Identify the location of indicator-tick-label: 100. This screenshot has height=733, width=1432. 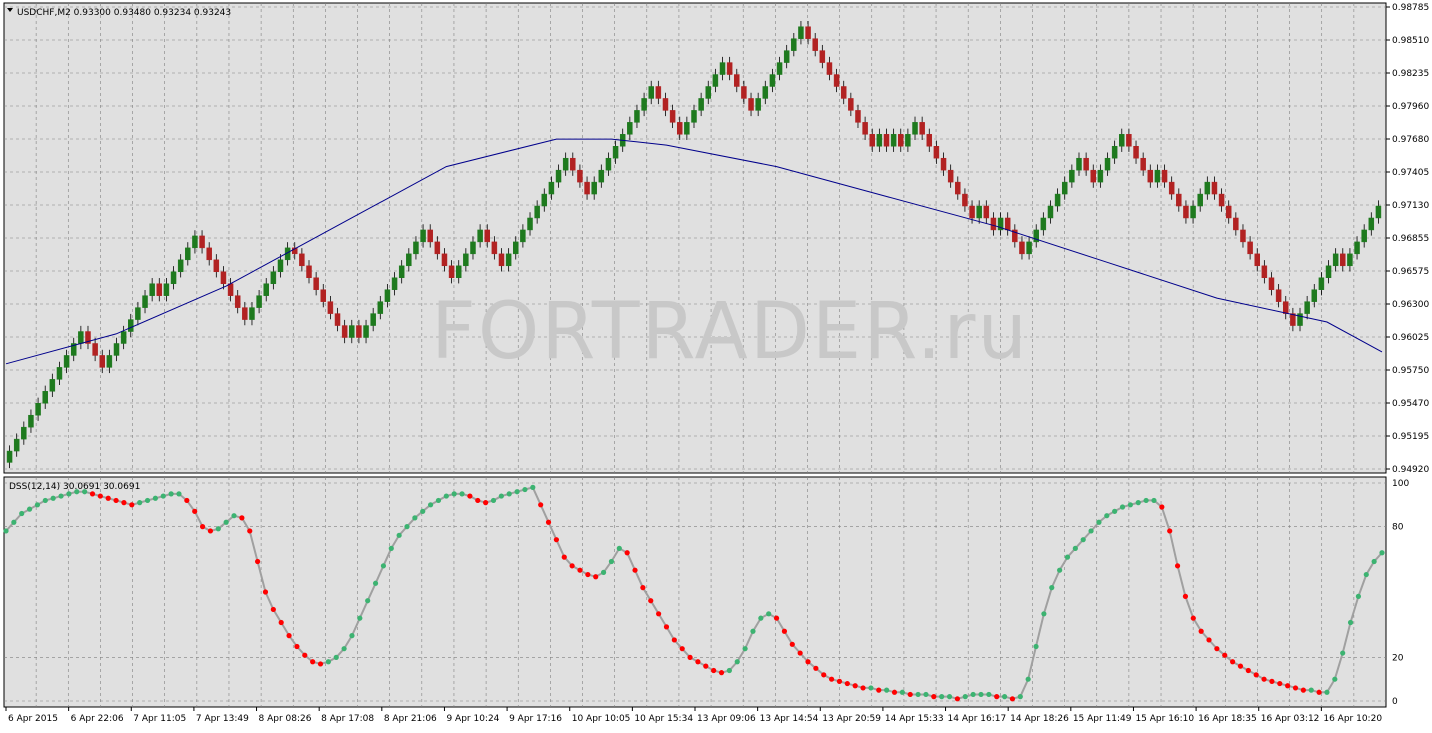
(1400, 484).